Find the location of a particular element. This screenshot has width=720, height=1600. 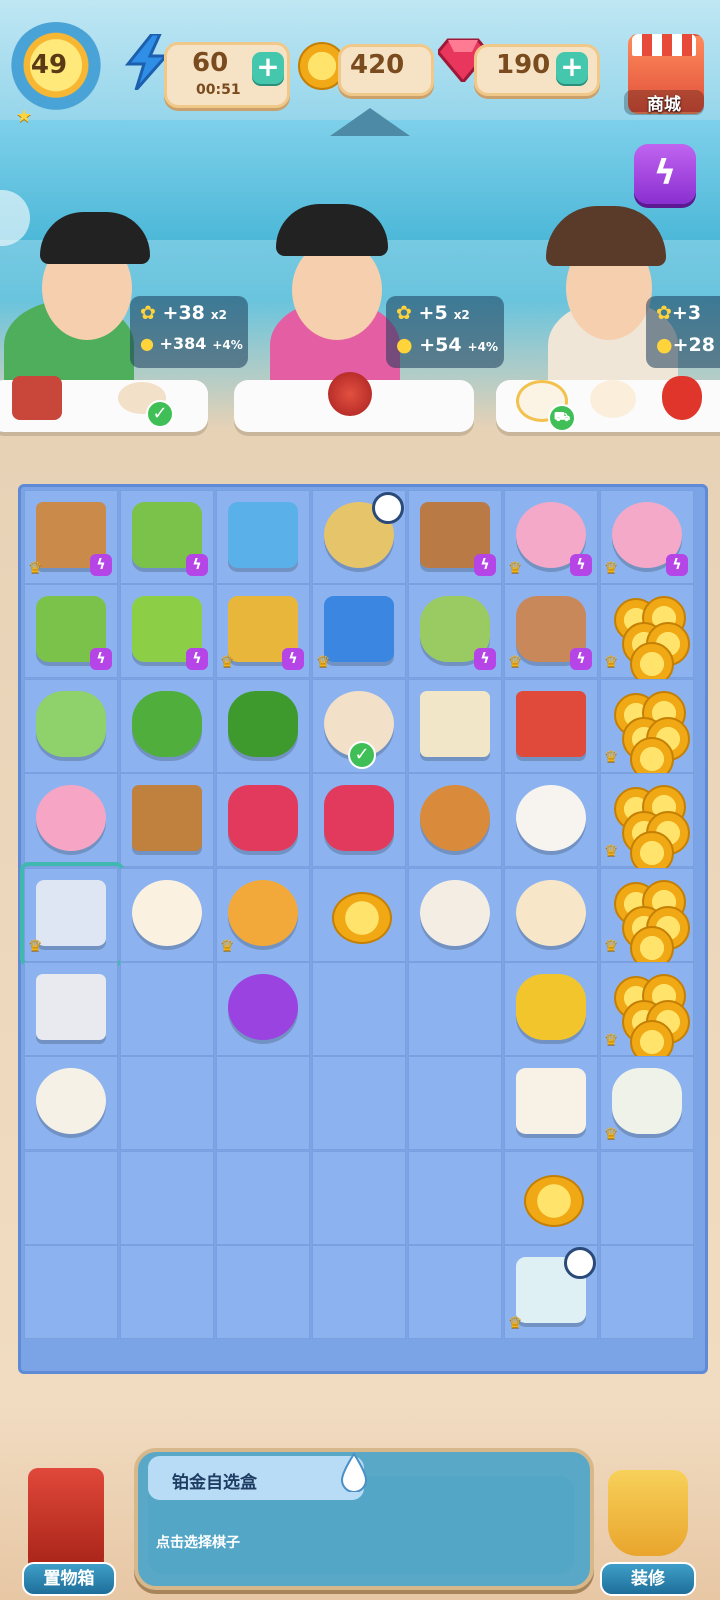

energy-bubble-icon is located at coordinates (263, 912).